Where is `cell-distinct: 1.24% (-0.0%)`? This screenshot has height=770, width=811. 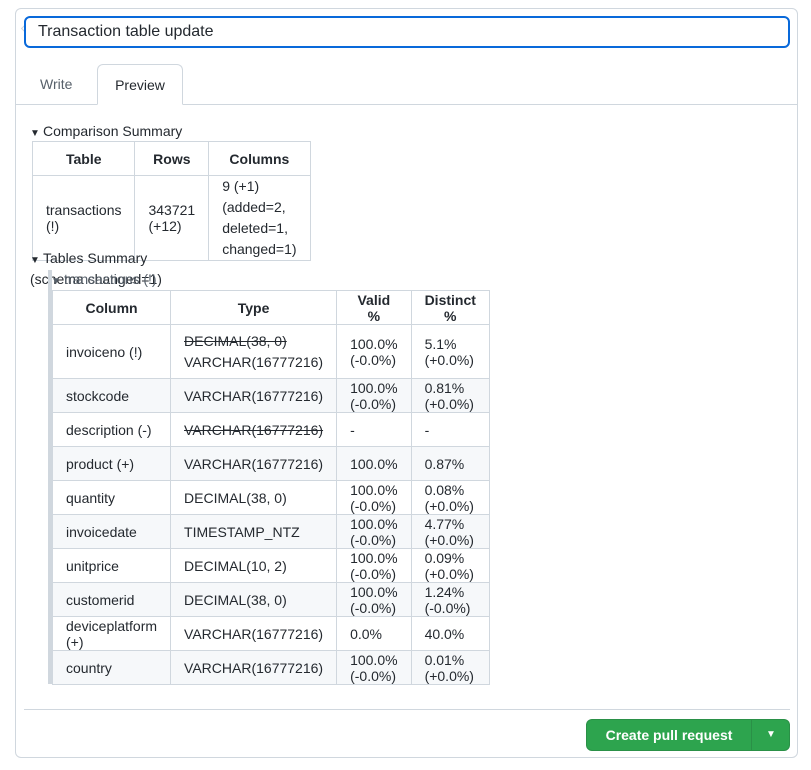
cell-distinct: 1.24% (-0.0%) is located at coordinates (450, 599).